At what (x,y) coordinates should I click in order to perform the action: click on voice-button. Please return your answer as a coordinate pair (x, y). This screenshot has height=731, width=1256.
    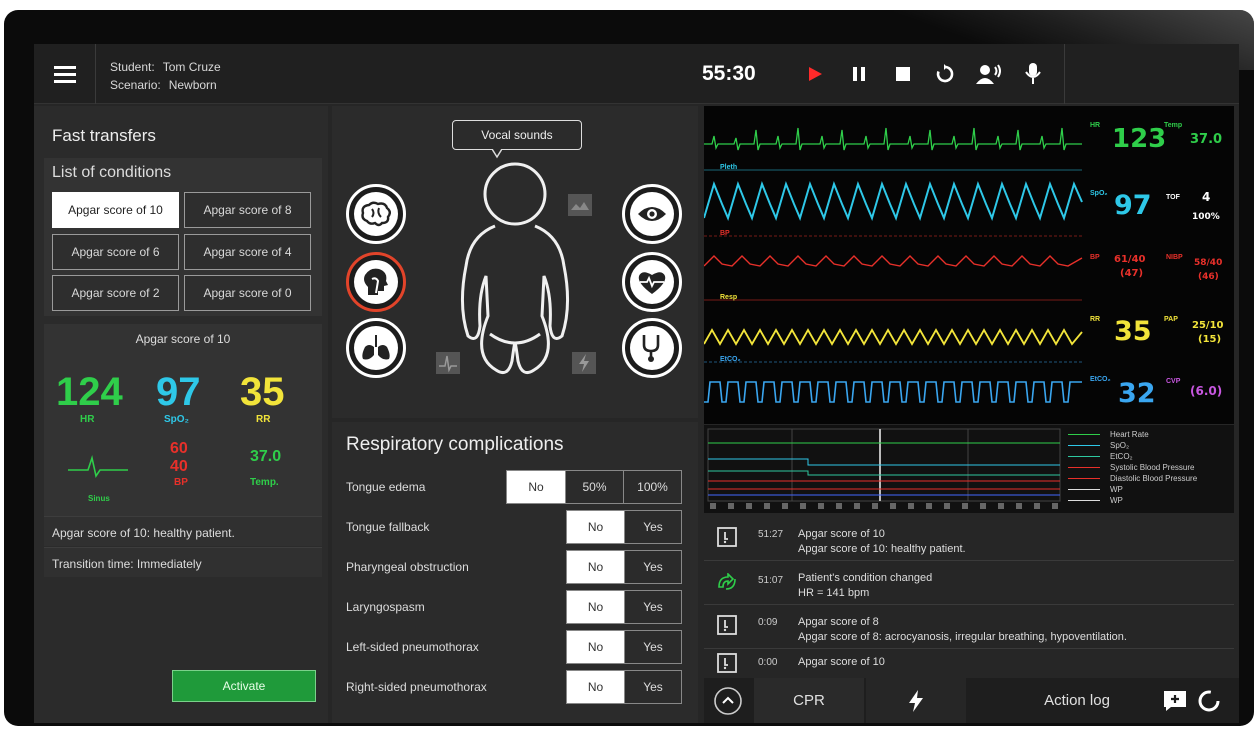
    Looking at the image, I should click on (989, 74).